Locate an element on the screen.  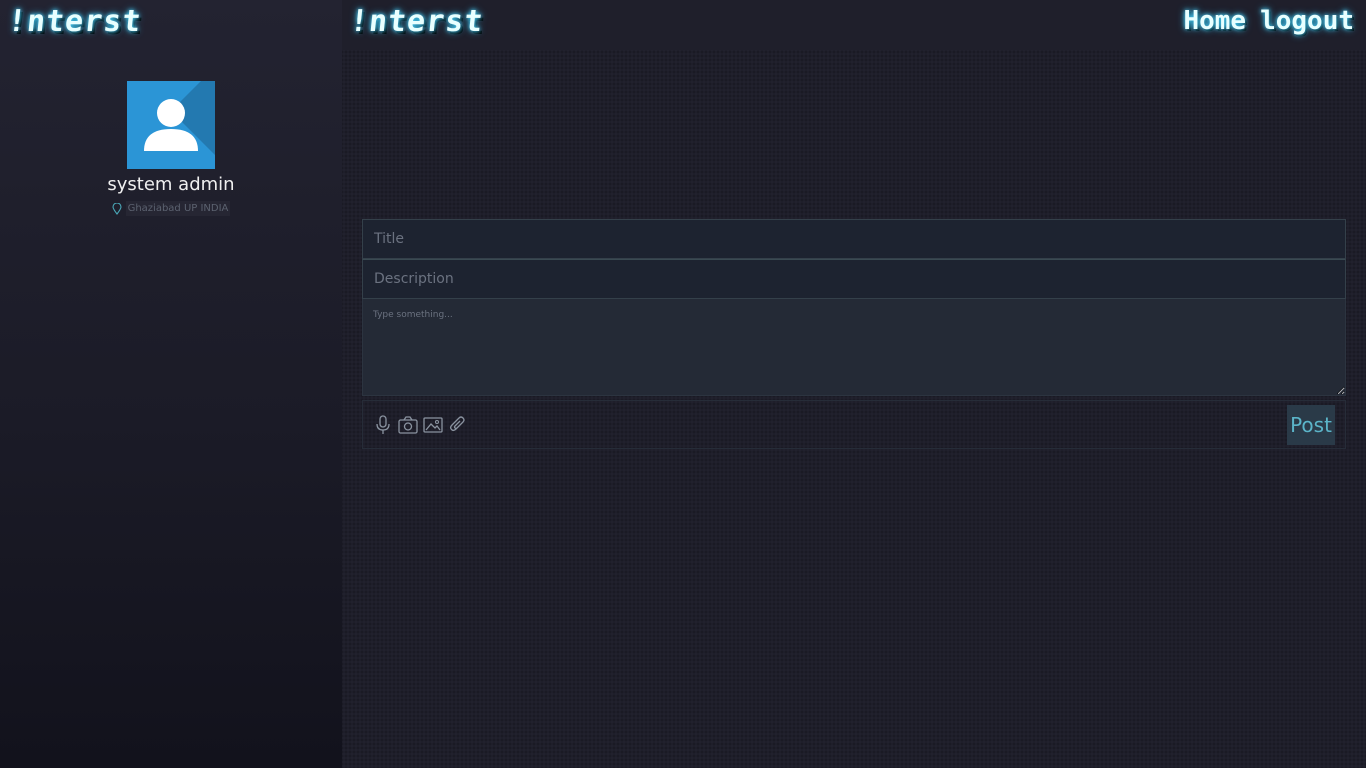
location-text: Ghaziabad UP INDIA is located at coordinates (178, 208).